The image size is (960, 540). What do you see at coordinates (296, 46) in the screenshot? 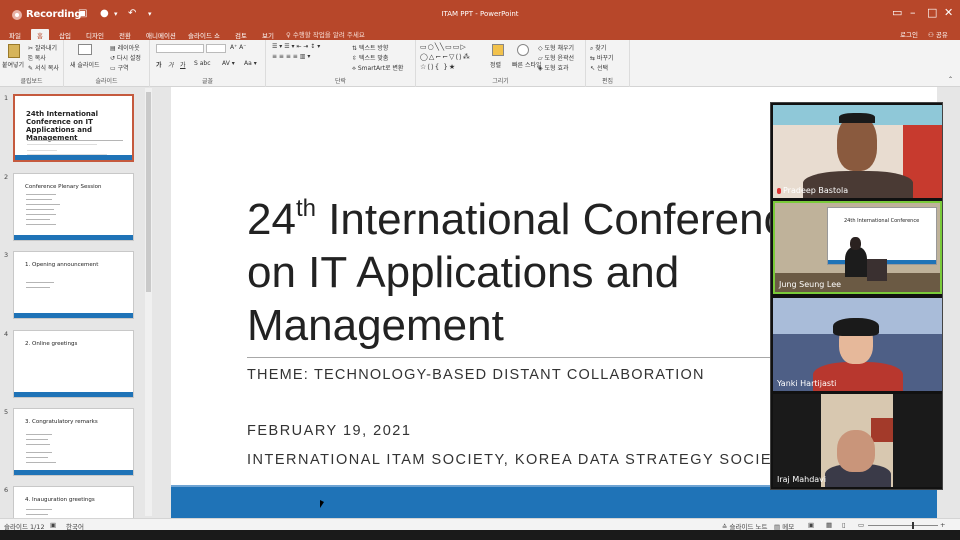
I see `bullets-button: ☰ ▾ ☰ ▾ ⇤ ⇥ ↕ ▾` at bounding box center [296, 46].